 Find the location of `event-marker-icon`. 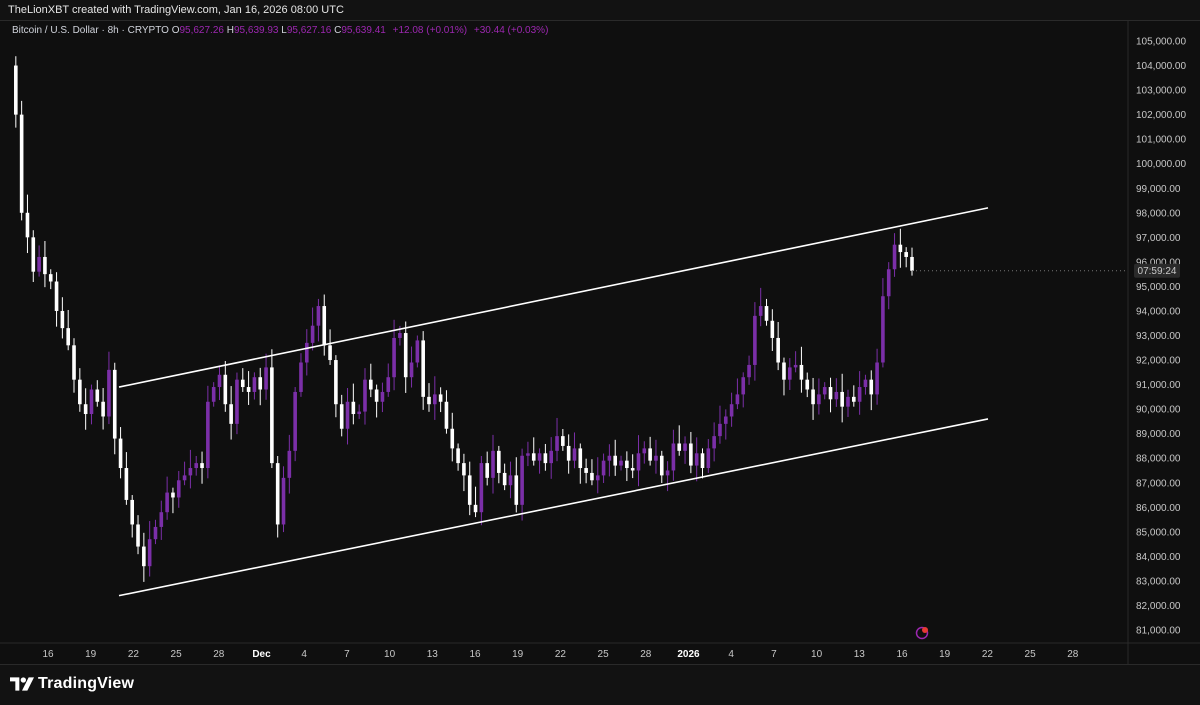

event-marker-icon is located at coordinates (922, 633).